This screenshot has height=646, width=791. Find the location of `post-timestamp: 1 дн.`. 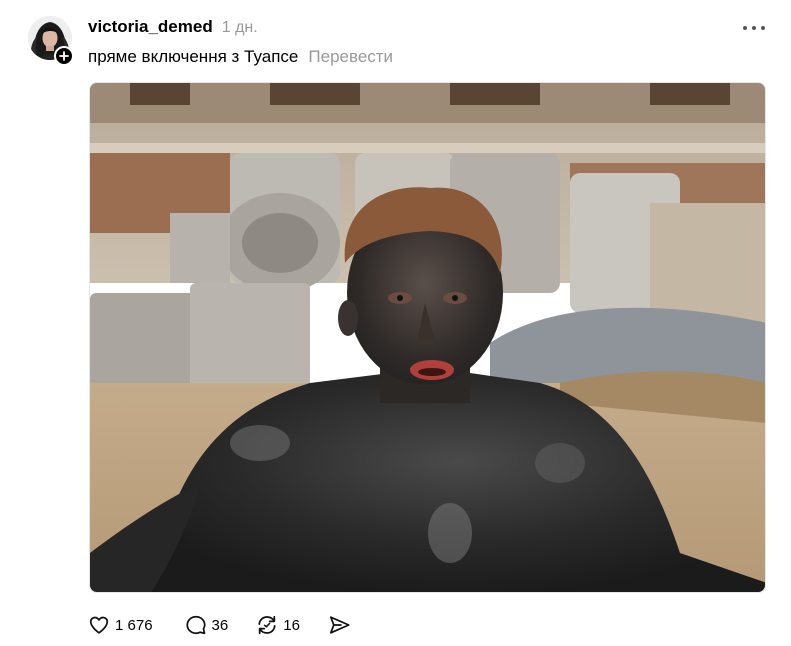

post-timestamp: 1 дн. is located at coordinates (240, 28).